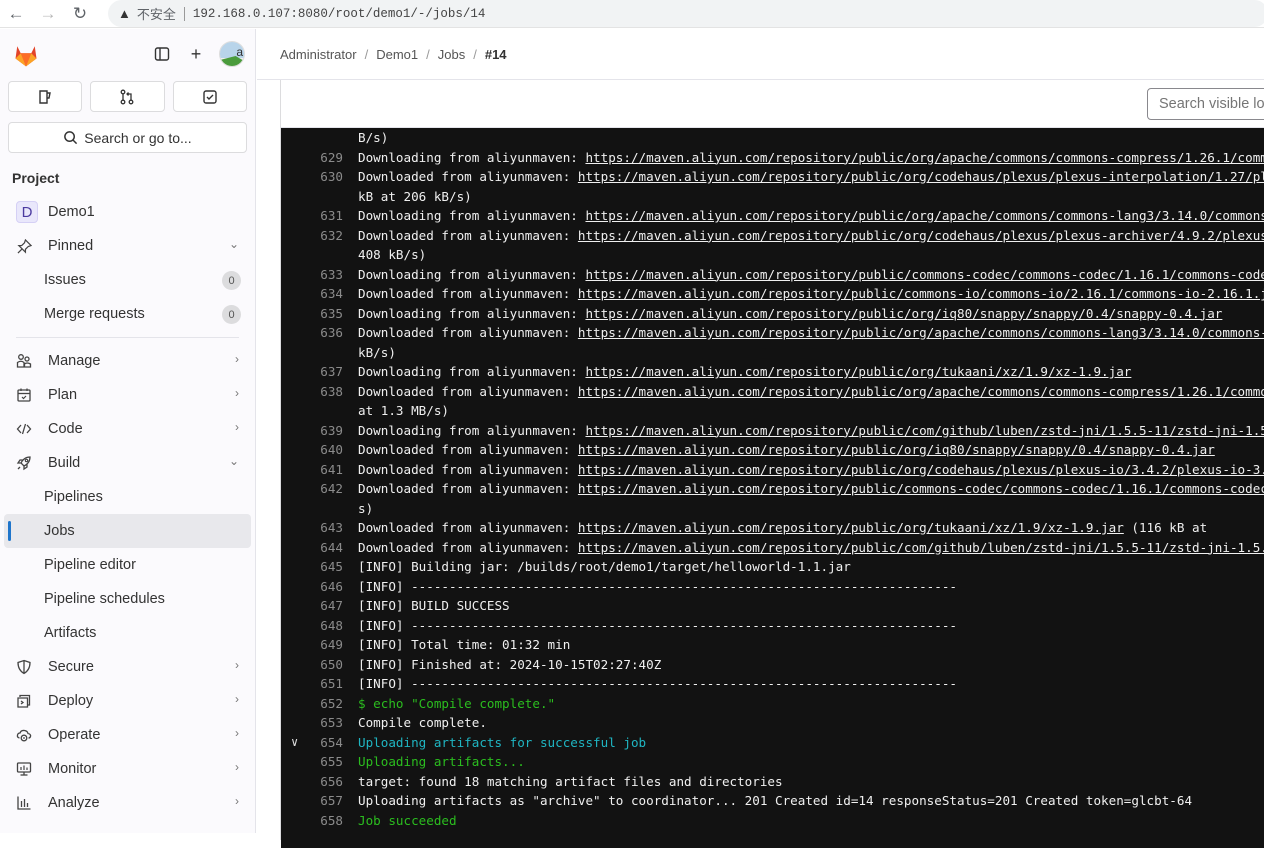 This screenshot has height=848, width=1264. Describe the element at coordinates (127, 463) in the screenshot. I see `sidebar-item-build: Build ⌄` at that location.